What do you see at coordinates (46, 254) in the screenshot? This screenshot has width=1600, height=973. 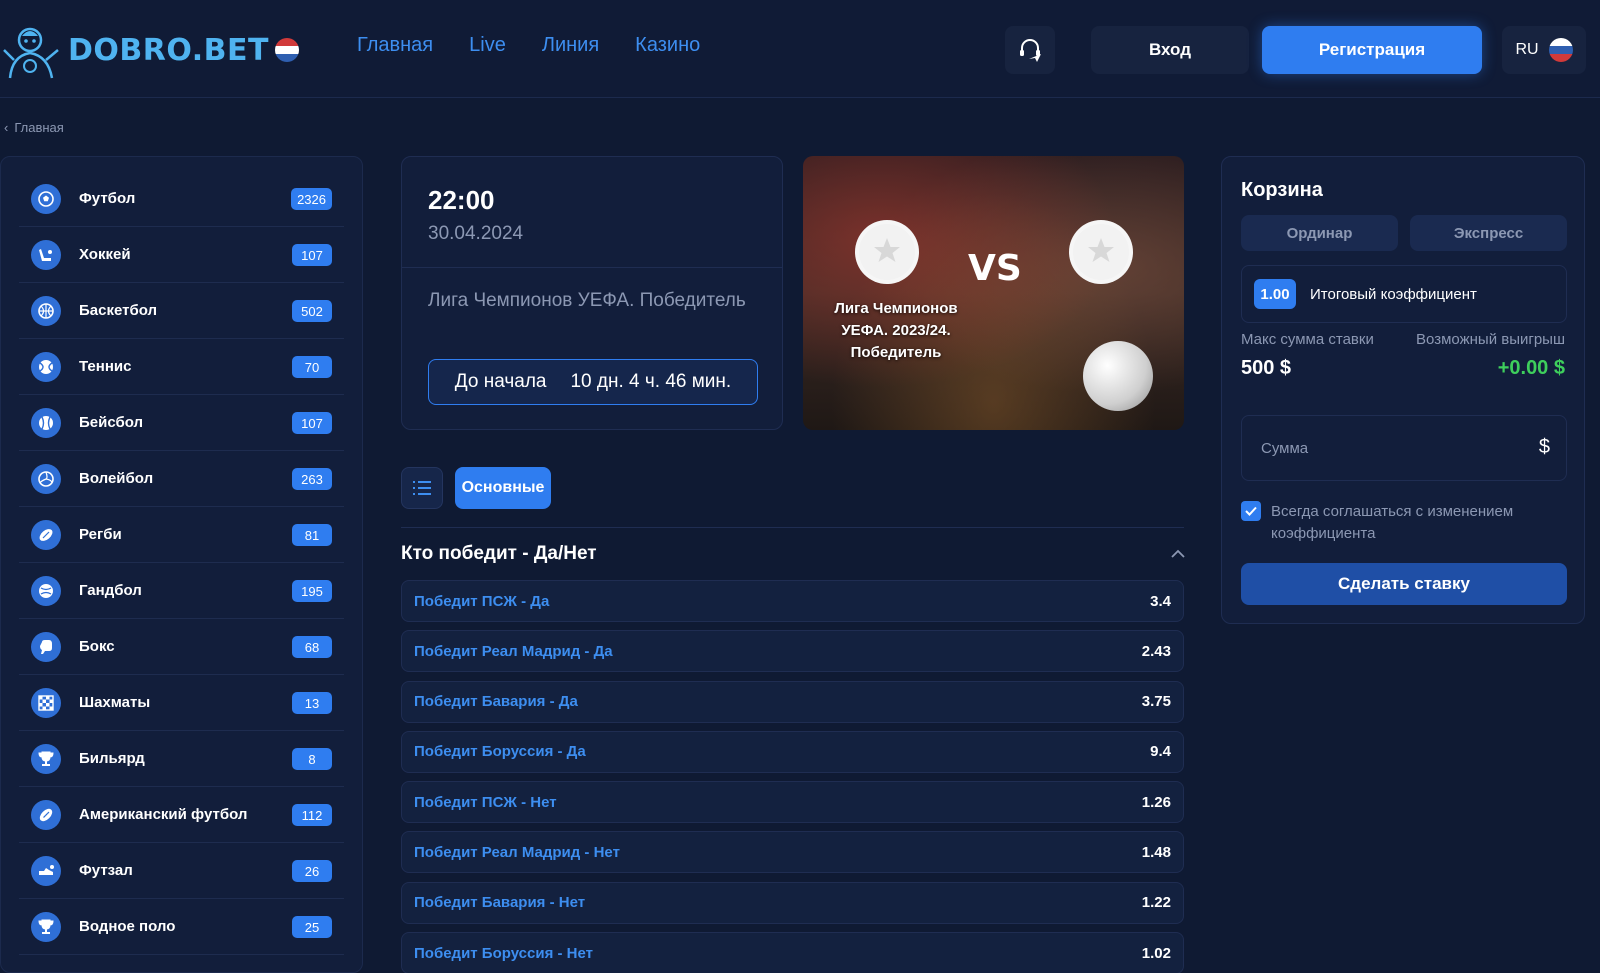 I see `hockey-icon` at bounding box center [46, 254].